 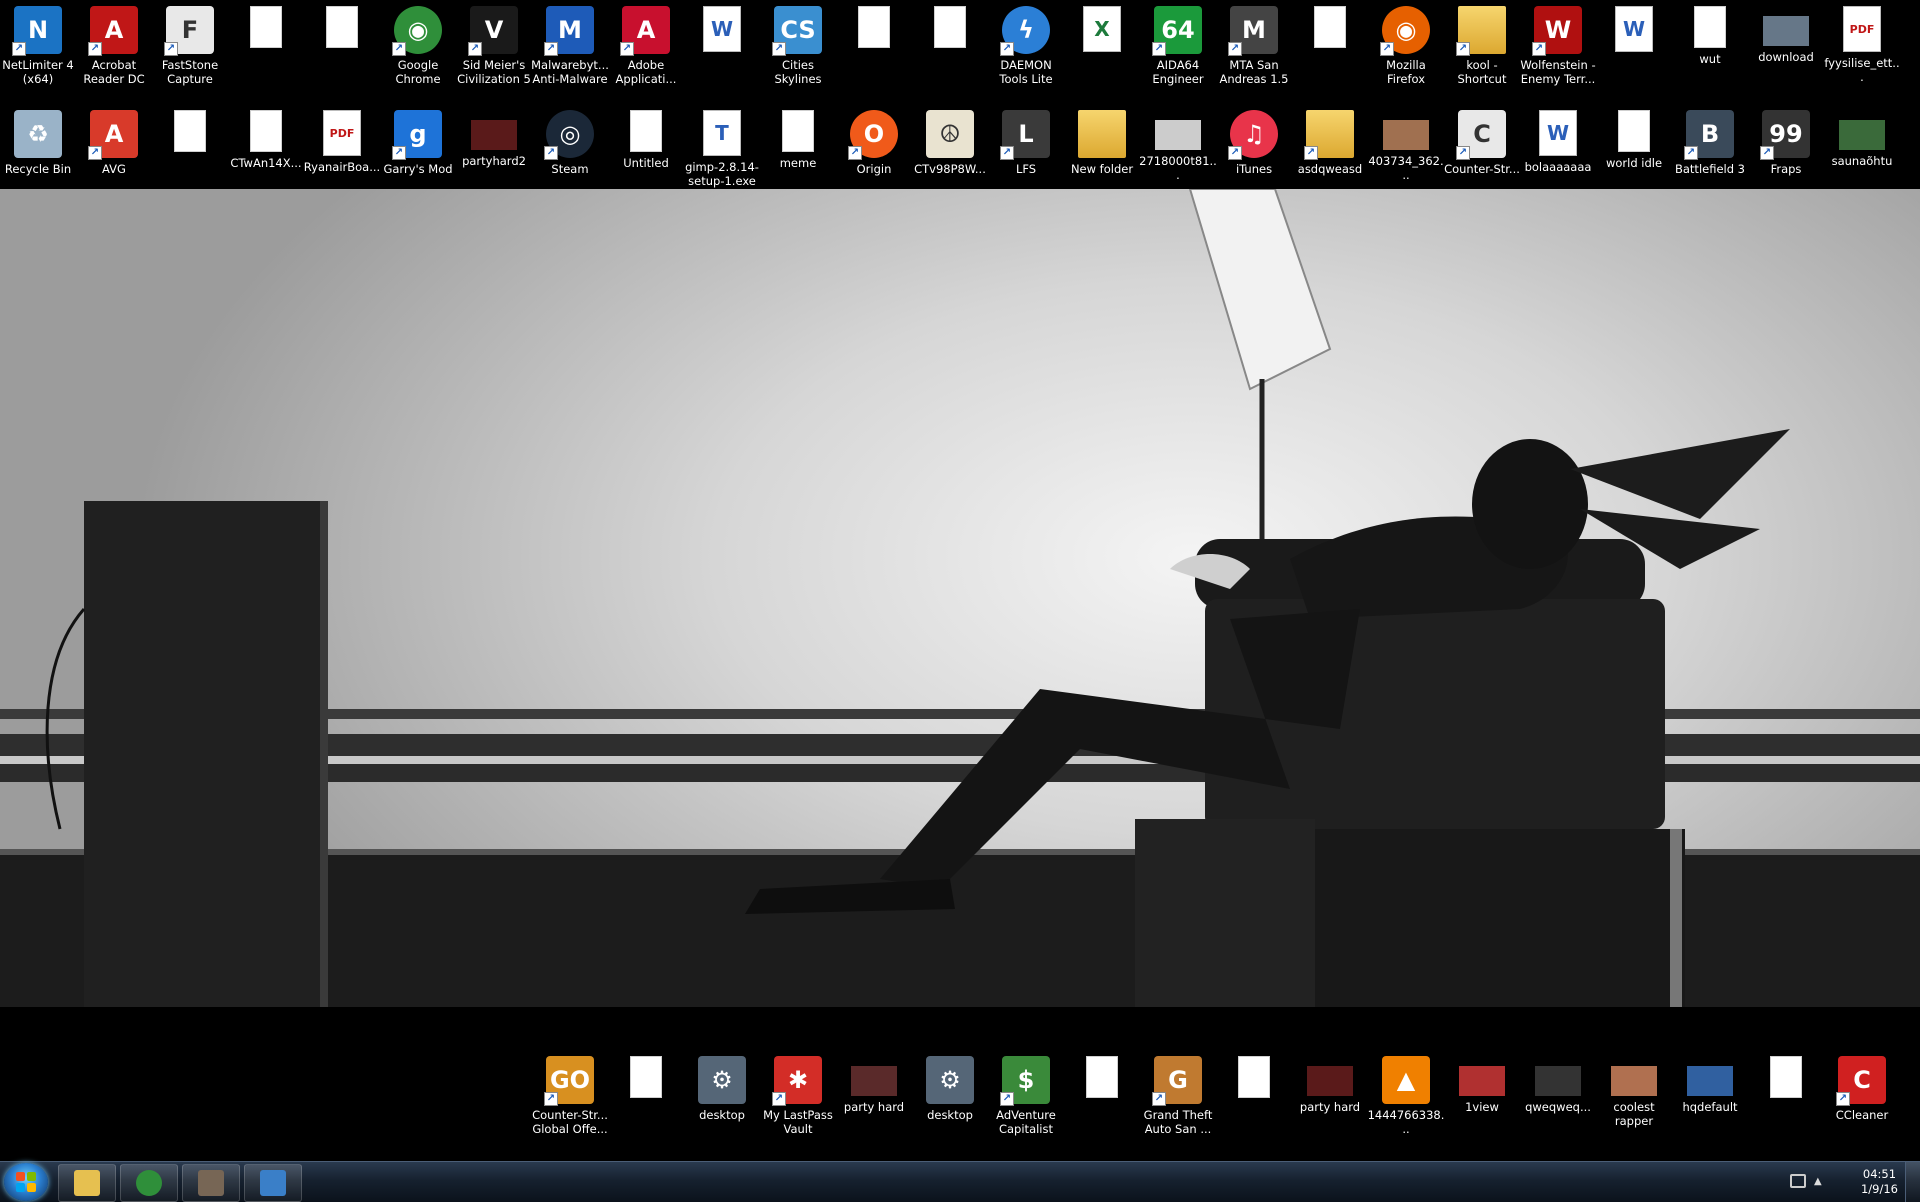 I want to click on desktop-icon: M ↗ Malwarebyt... Anti-Malware, so click(x=570, y=48).